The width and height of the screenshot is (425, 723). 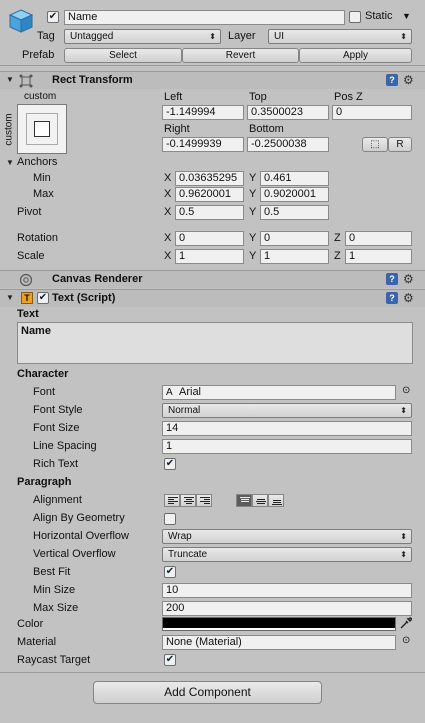 What do you see at coordinates (287, 428) in the screenshot?
I see `font-size-field: 14` at bounding box center [287, 428].